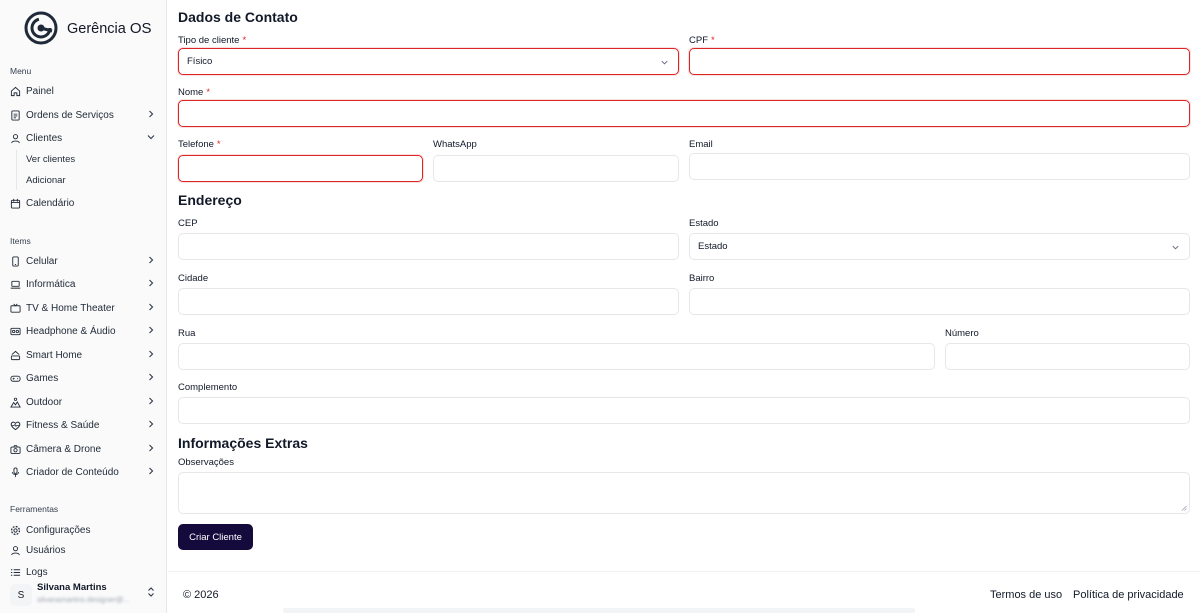 The height and width of the screenshot is (613, 1200). Describe the element at coordinates (1026, 595) in the screenshot. I see `terms-link: Termos de uso` at that location.